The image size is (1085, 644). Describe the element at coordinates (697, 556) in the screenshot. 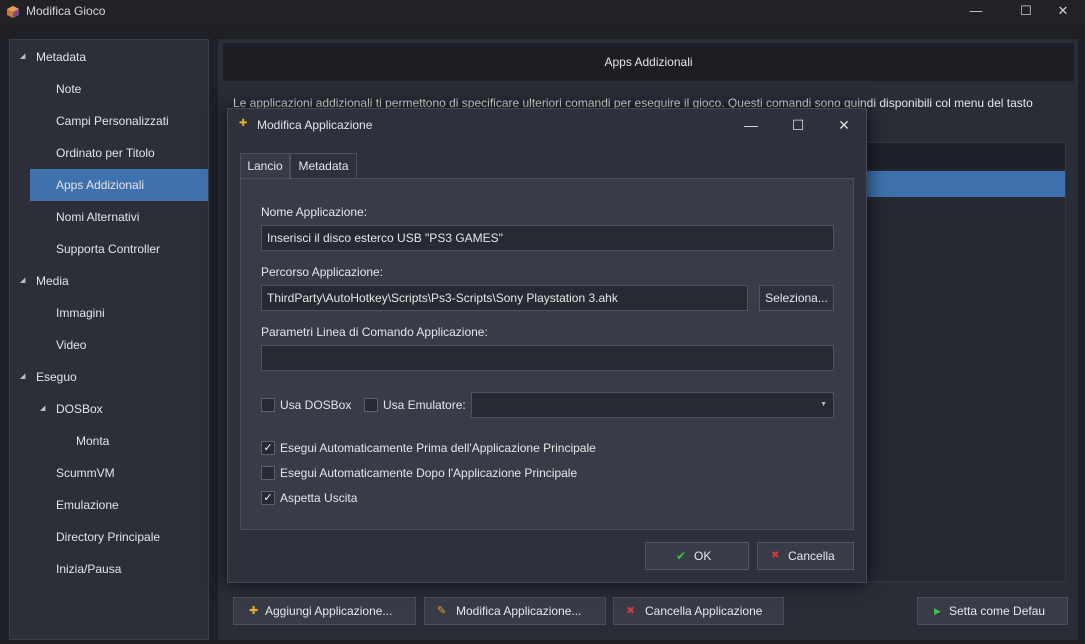

I see `ok-button: ✔ OK` at that location.